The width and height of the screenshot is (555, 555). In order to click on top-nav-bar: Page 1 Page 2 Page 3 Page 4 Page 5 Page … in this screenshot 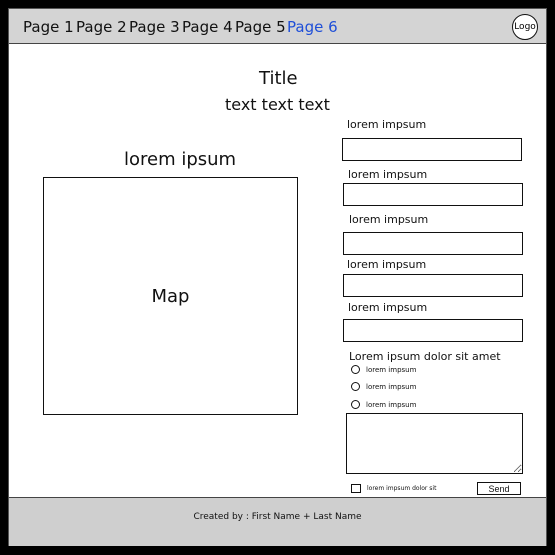, I will do `click(277, 26)`.